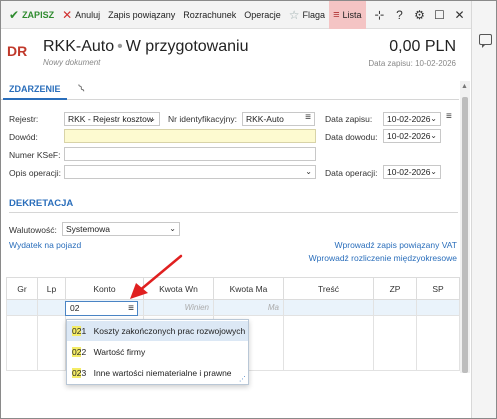 The image size is (497, 419). What do you see at coordinates (141, 15) in the screenshot?
I see `linked-entry-button: Zapis powiązany` at bounding box center [141, 15].